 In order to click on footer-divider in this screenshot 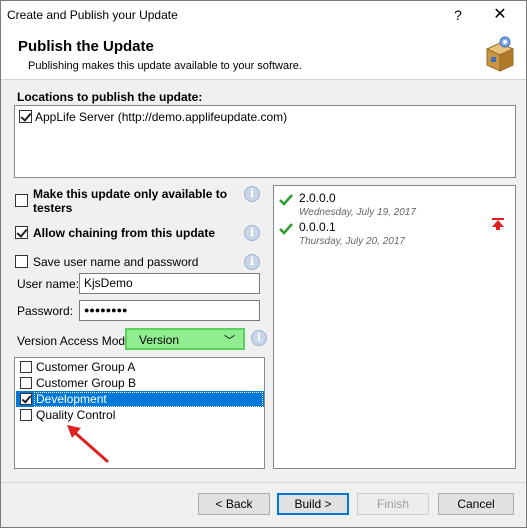, I will do `click(263, 482)`.